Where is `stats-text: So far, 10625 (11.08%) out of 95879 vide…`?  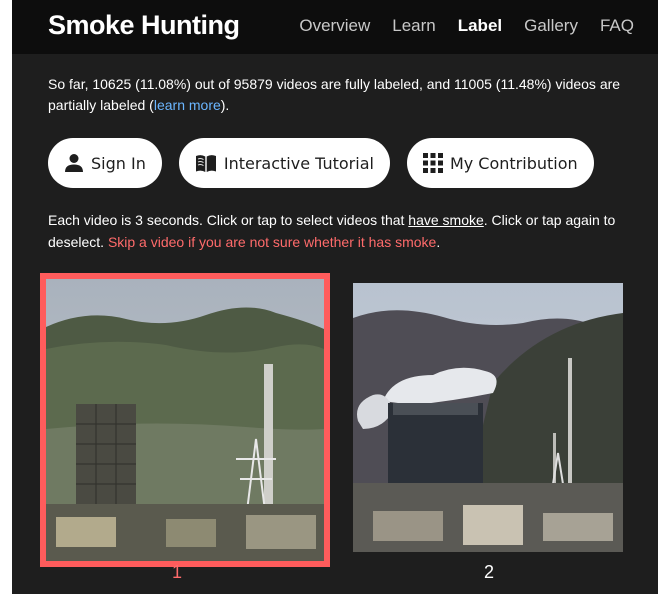
stats-text: So far, 10625 (11.08%) out of 95879 vide… is located at coordinates (334, 94).